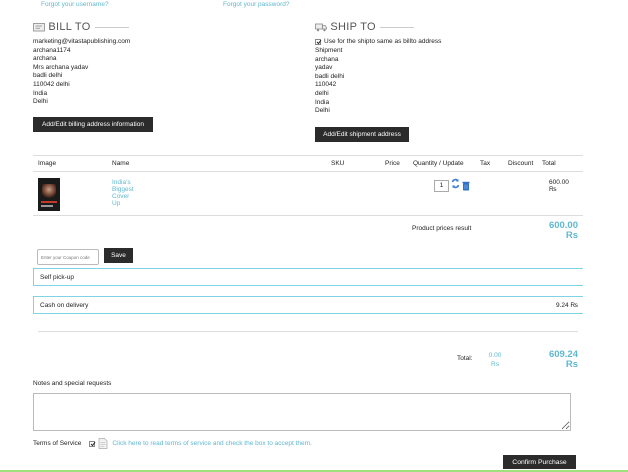  What do you see at coordinates (256, 4) in the screenshot?
I see `forgot-password-link: Forgot your password?` at bounding box center [256, 4].